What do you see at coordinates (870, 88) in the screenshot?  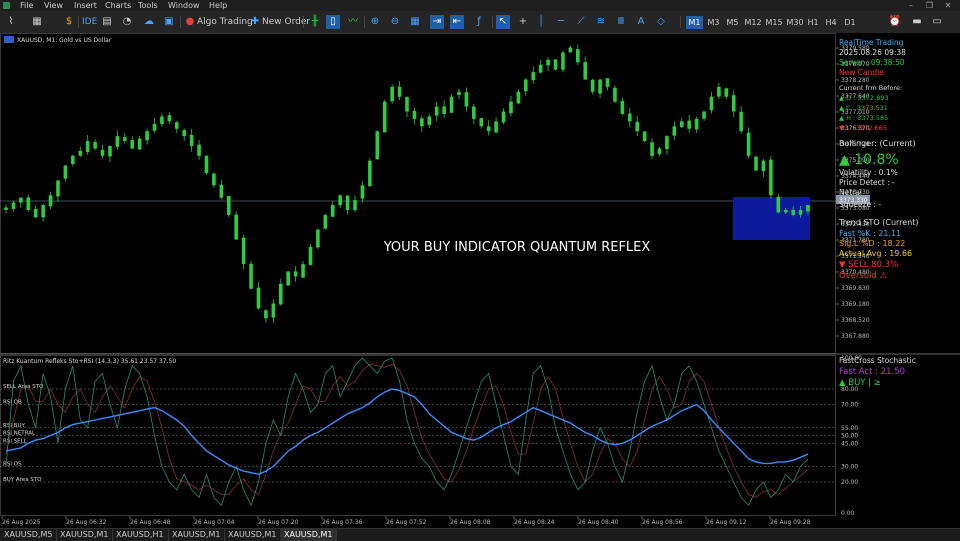 I see `current-before-label: Current frm Before:` at bounding box center [870, 88].